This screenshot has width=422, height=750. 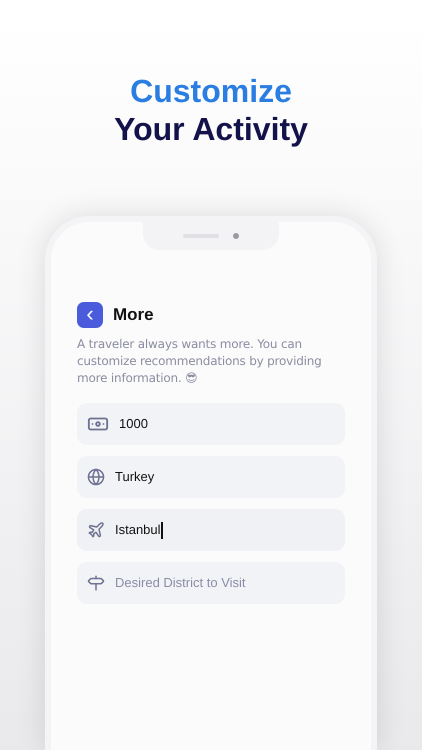 What do you see at coordinates (211, 530) in the screenshot?
I see `input-field: Istanbul` at bounding box center [211, 530].